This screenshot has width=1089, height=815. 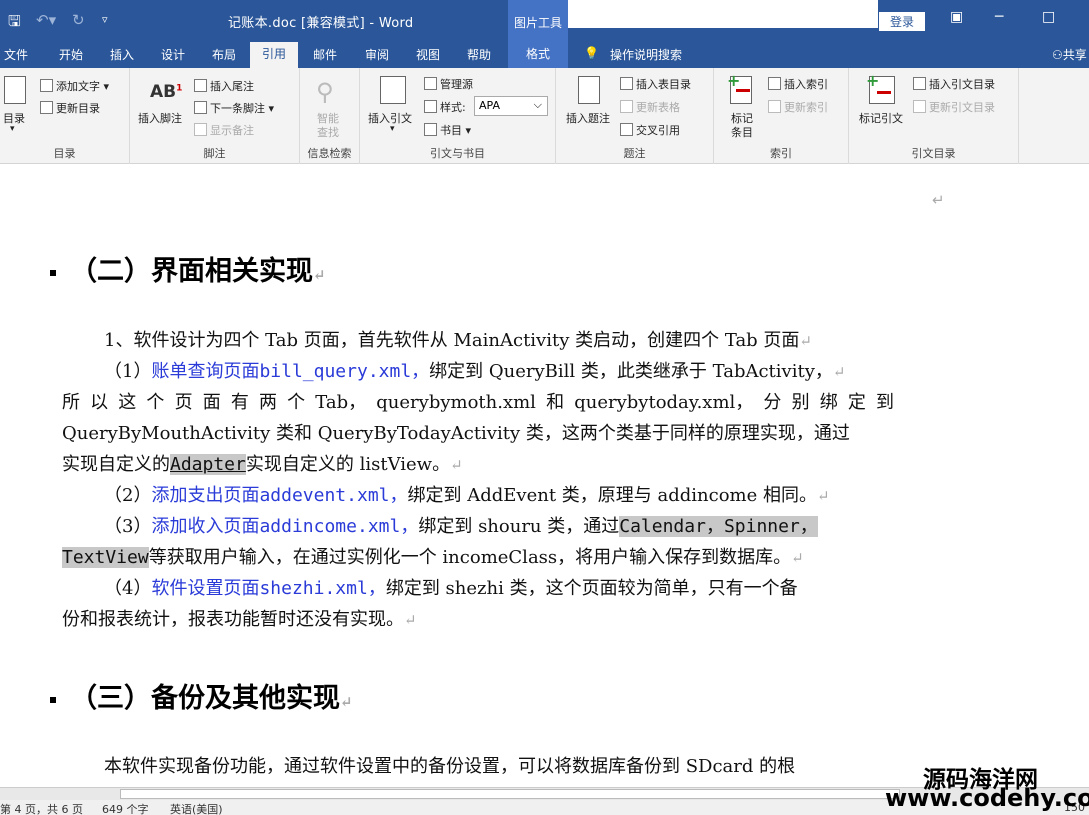 I want to click on tell-me-search: 操作说明搜索, so click(x=646, y=54).